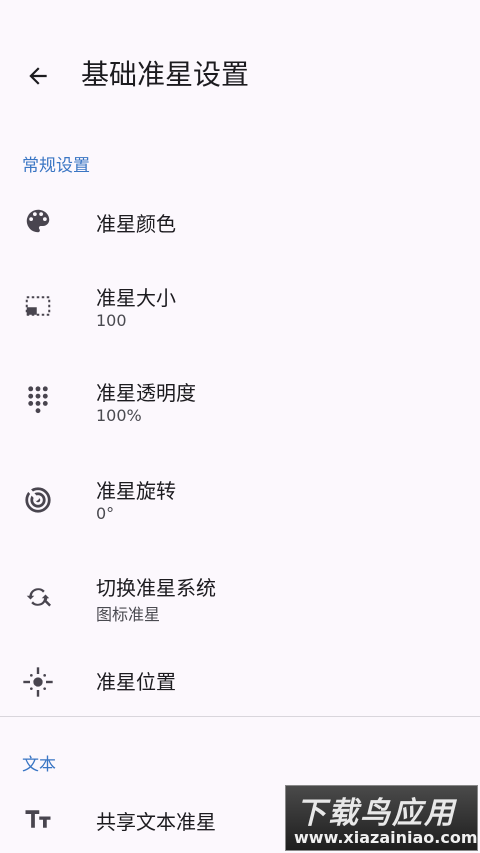 The height and width of the screenshot is (853, 480). What do you see at coordinates (136, 491) in the screenshot?
I see `setting-label: 准星旋转` at bounding box center [136, 491].